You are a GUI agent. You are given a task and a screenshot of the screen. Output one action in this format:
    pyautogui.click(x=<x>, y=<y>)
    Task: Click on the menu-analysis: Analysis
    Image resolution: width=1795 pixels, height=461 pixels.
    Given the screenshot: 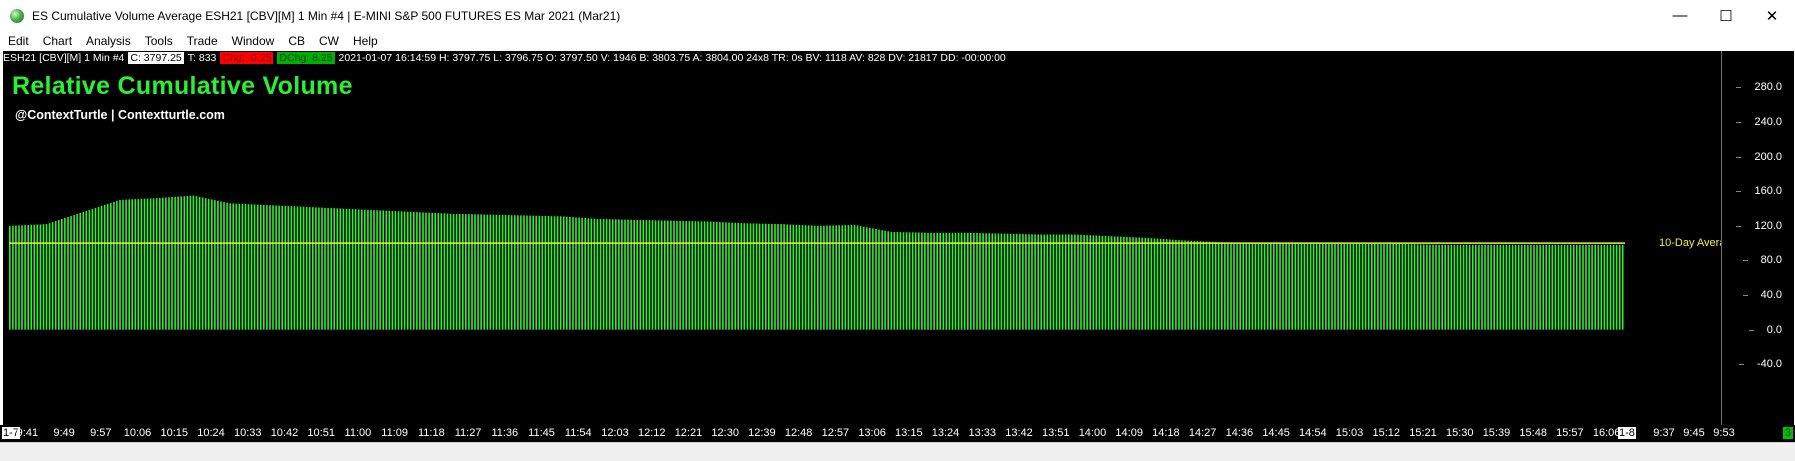 What is the action you would take?
    pyautogui.click(x=108, y=41)
    